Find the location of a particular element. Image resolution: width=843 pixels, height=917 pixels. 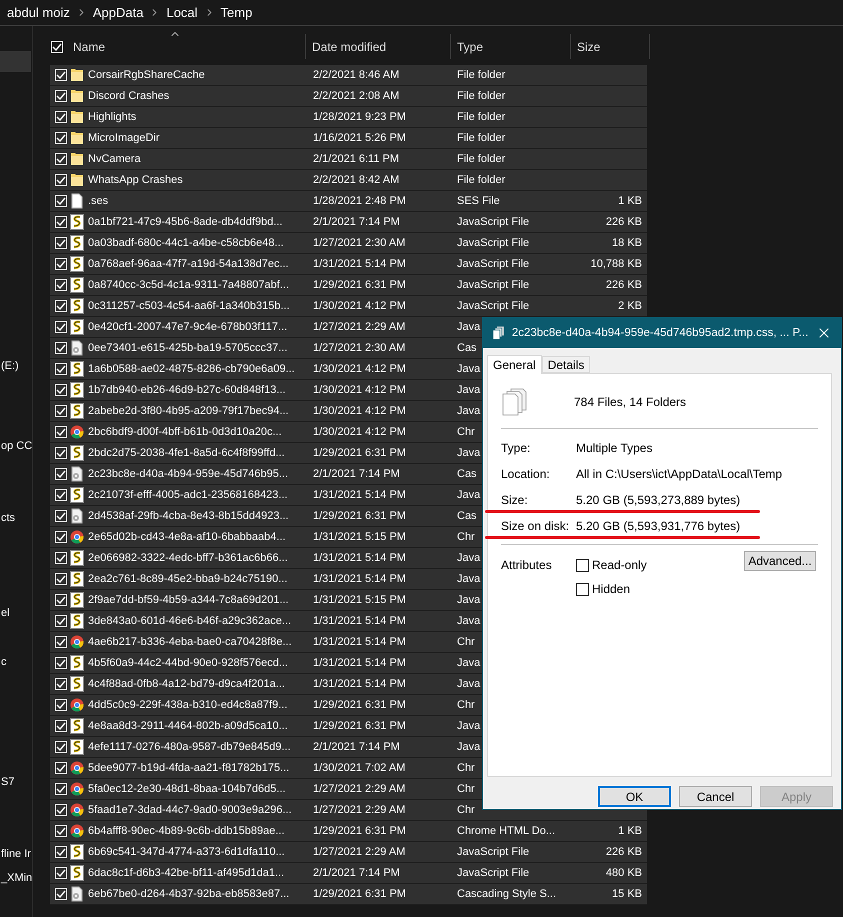

file-row: 0a03badf-680c-44c1-a4be-c58cb6e48... 1/27/2021 2:30 AM JavaScript File 18 KB is located at coordinates (348, 243).